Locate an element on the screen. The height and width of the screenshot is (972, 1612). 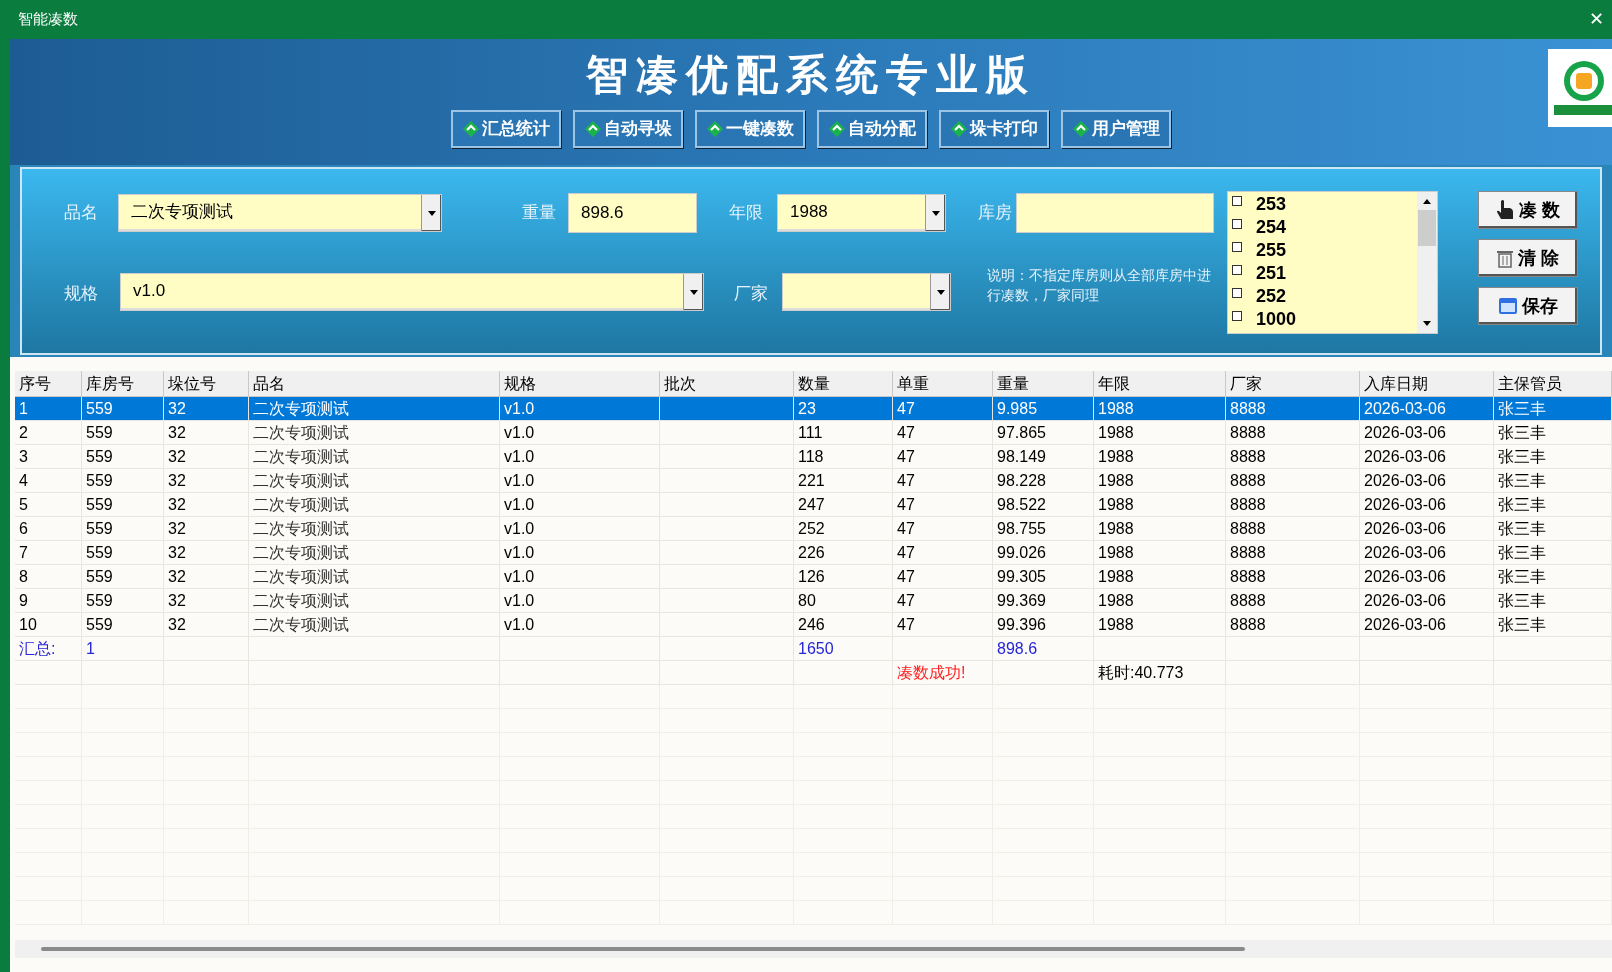
table-row: 6 559 32 二次专项测试 v1.0 252 47 98.755 1988 8888 2026-03-06 张三丰 is located at coordinates (813, 529).